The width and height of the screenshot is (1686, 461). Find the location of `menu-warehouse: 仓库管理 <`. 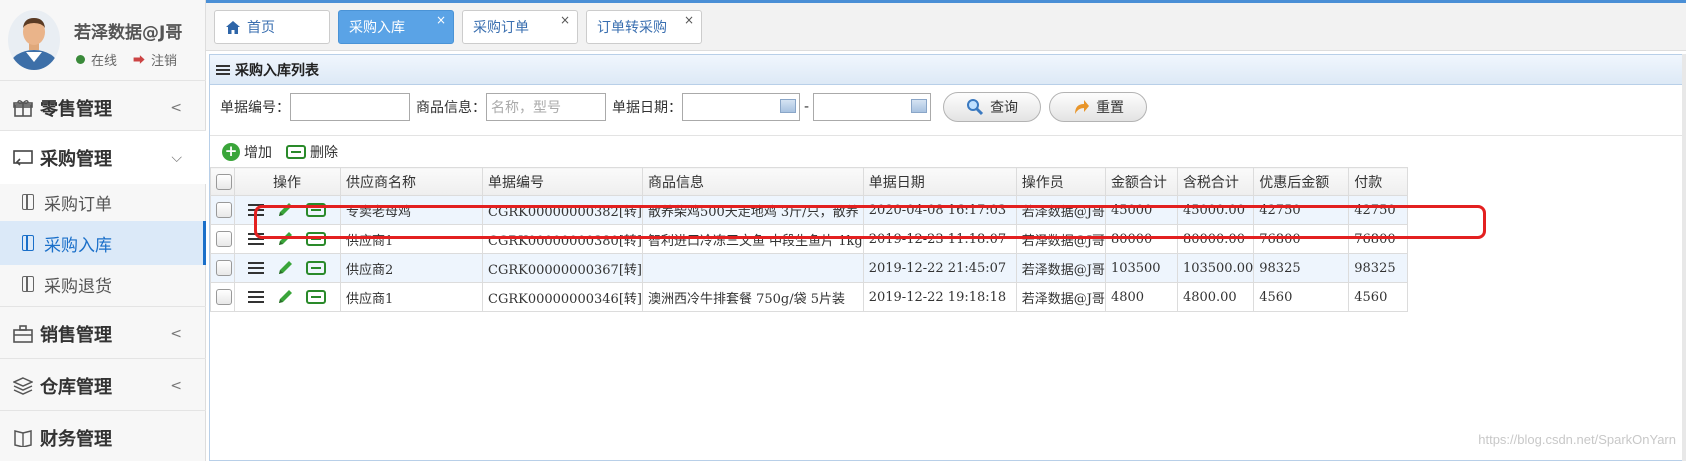

menu-warehouse: 仓库管理 < is located at coordinates (103, 385).